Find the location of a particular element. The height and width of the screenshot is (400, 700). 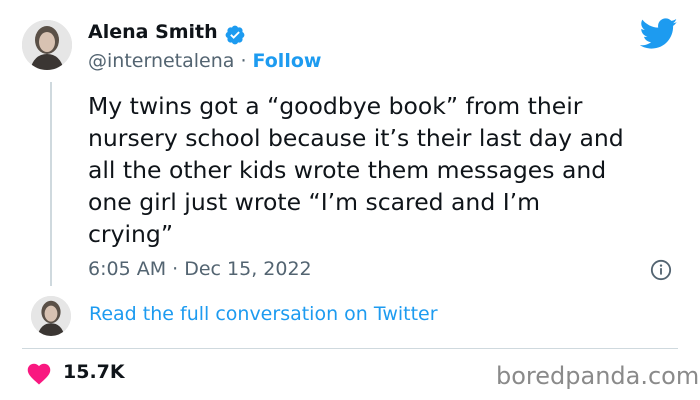

read-full-conversation-link: Read the full conversation on Twitter is located at coordinates (263, 314).